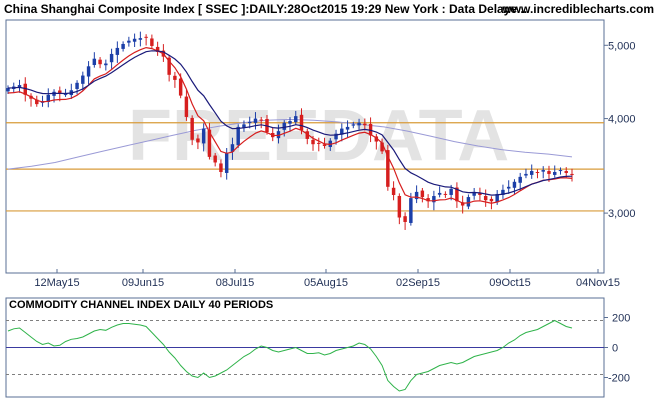 Image resolution: width=660 pixels, height=400 pixels. I want to click on cci-tick-label: 0, so click(615, 349).